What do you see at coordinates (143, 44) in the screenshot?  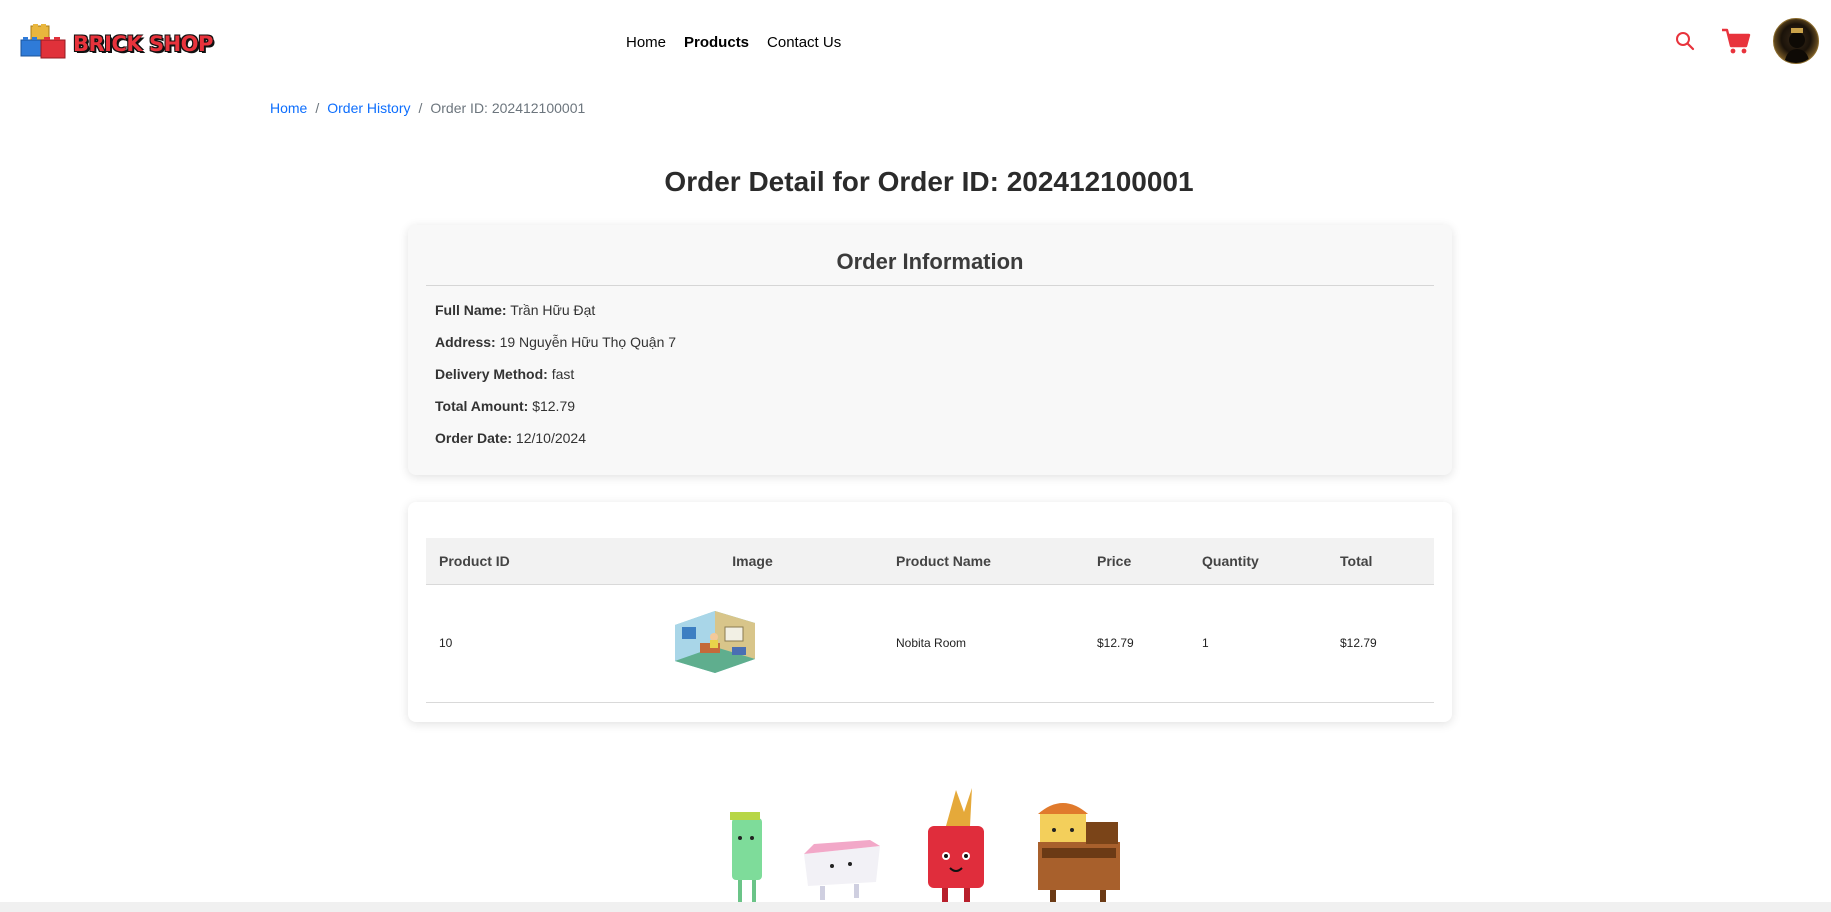 I see `logo-text: BRICK SHOP` at bounding box center [143, 44].